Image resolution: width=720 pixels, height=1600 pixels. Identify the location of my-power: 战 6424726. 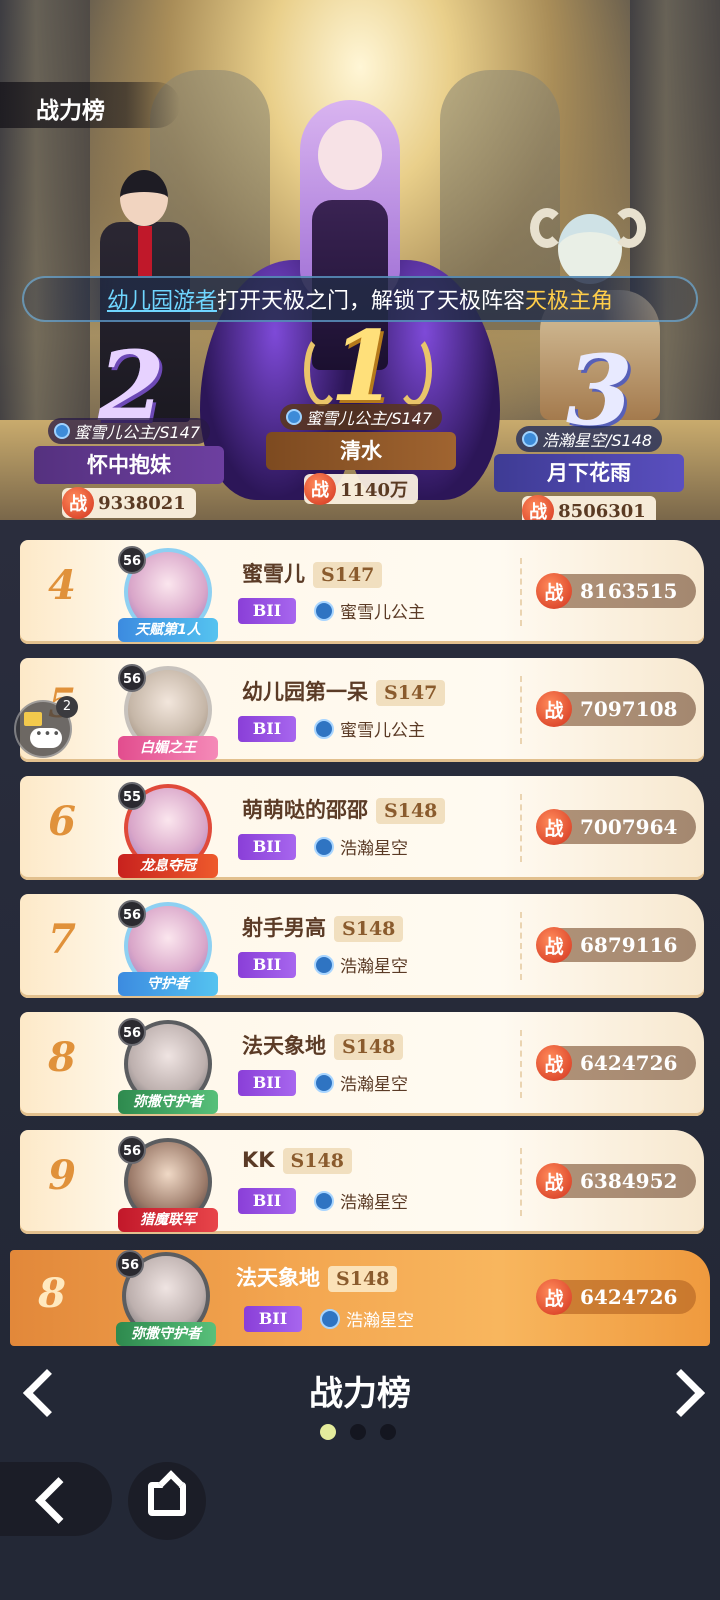
(616, 1297).